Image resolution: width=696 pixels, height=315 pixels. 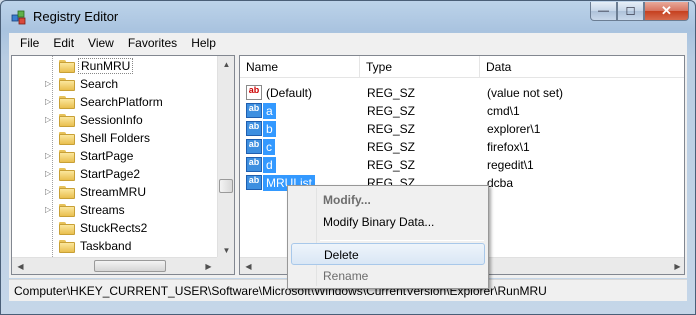 I want to click on tree-item: ▷ Streams, so click(x=114, y=210).